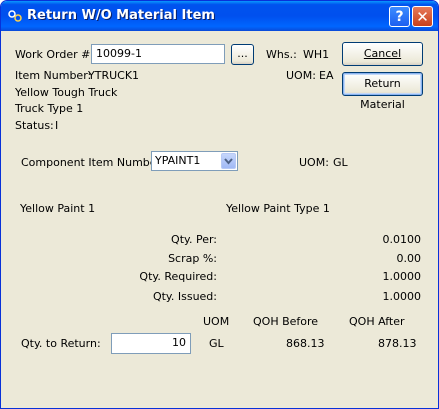 This screenshot has height=409, width=439. Describe the element at coordinates (158, 54) in the screenshot. I see `work-order-input: 10099-1` at that location.